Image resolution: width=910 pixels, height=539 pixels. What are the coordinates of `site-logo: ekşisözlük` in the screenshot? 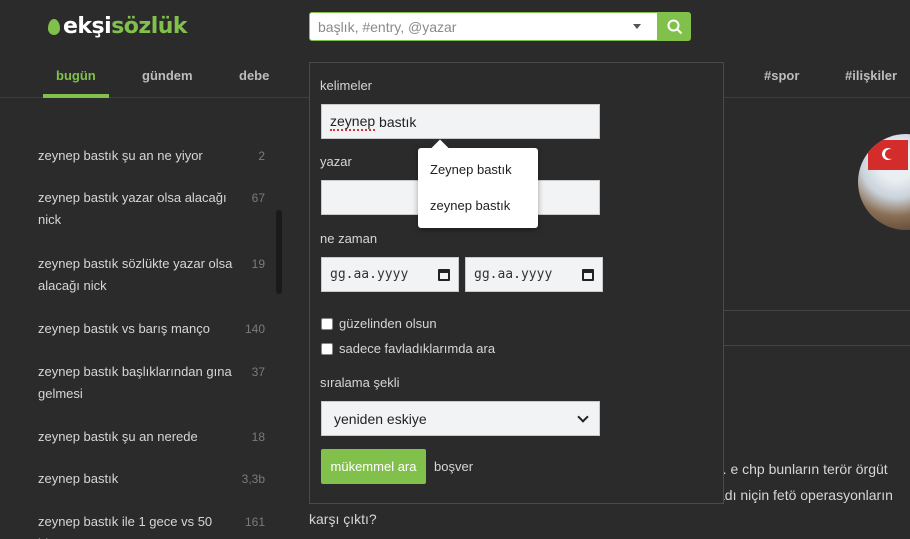 It's located at (118, 26).